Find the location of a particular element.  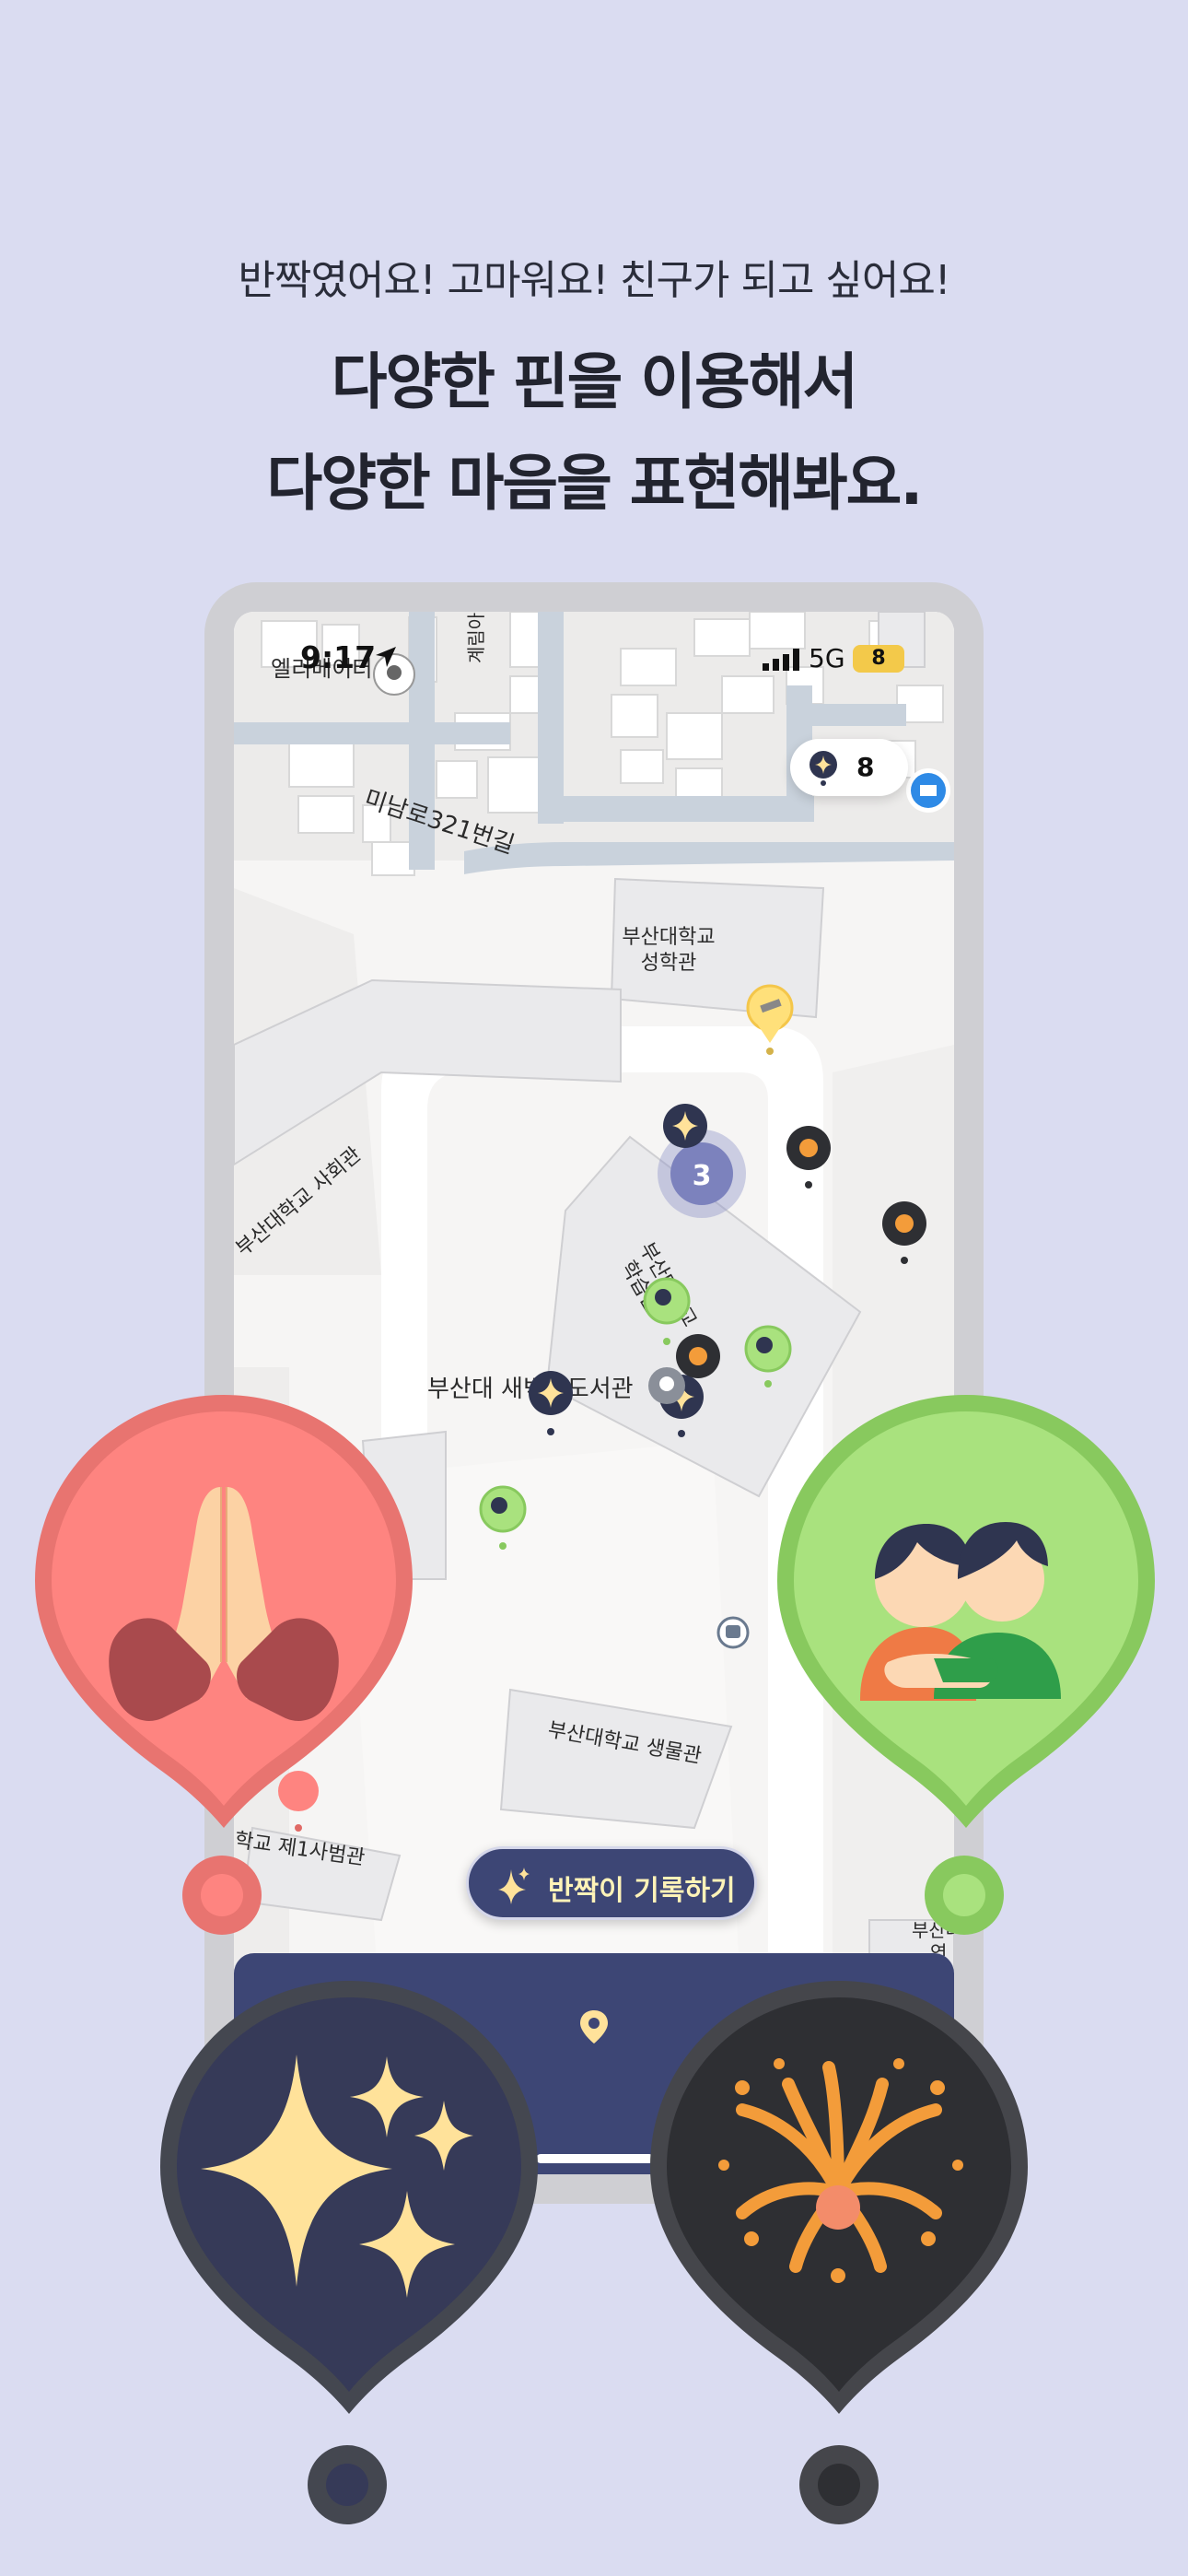

location-arrow-icon is located at coordinates (386, 657).